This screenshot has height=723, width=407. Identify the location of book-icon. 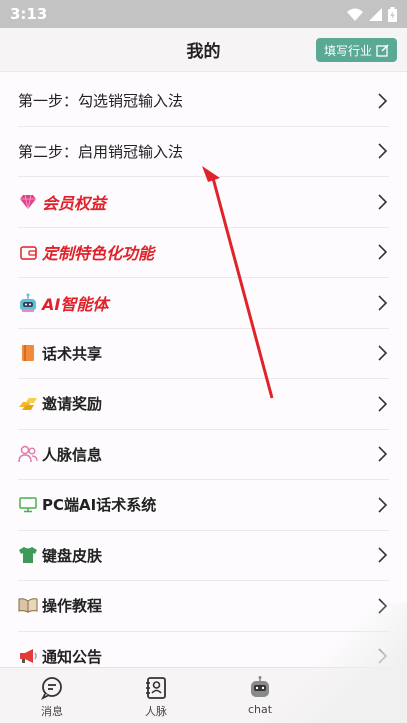
(28, 353).